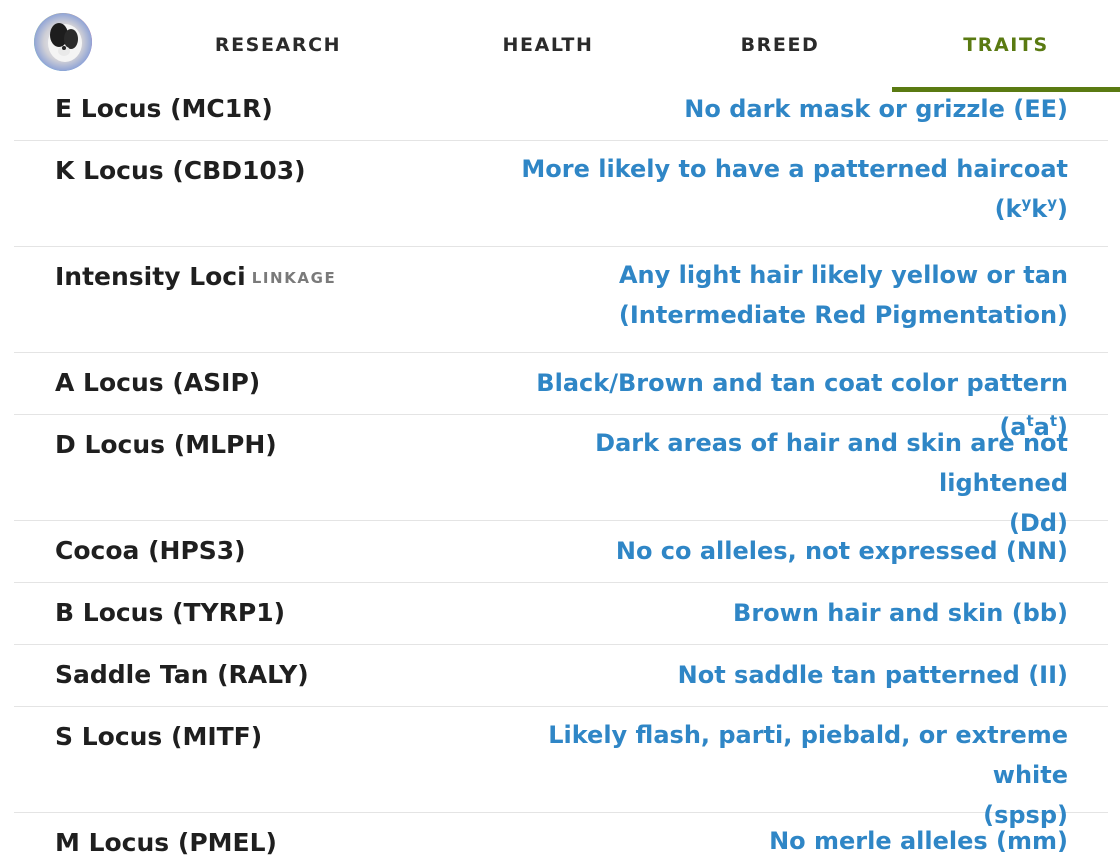  Describe the element at coordinates (548, 45) in the screenshot. I see `tab-health: HEALTH` at that location.